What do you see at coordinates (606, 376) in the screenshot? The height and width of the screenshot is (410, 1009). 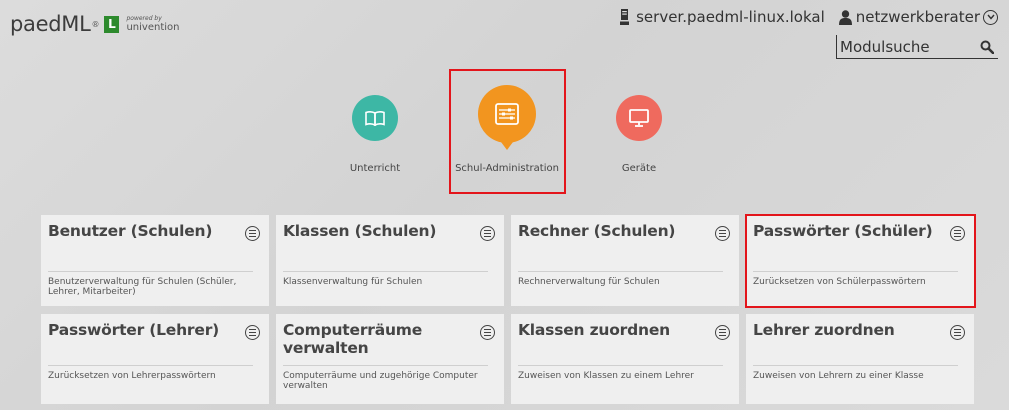 I see `module-description: Zuweisen von Klassen zu einem Lehrer` at bounding box center [606, 376].